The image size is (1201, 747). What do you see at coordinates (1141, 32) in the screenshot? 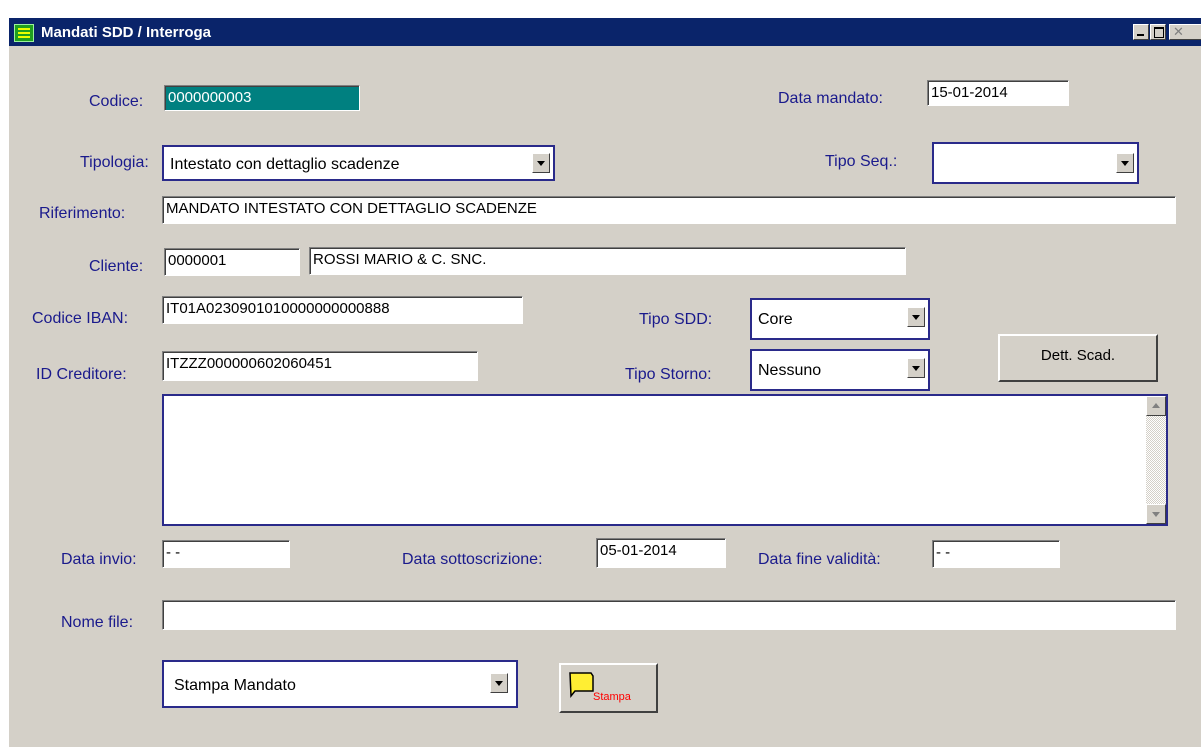
I see `minimize-button` at bounding box center [1141, 32].